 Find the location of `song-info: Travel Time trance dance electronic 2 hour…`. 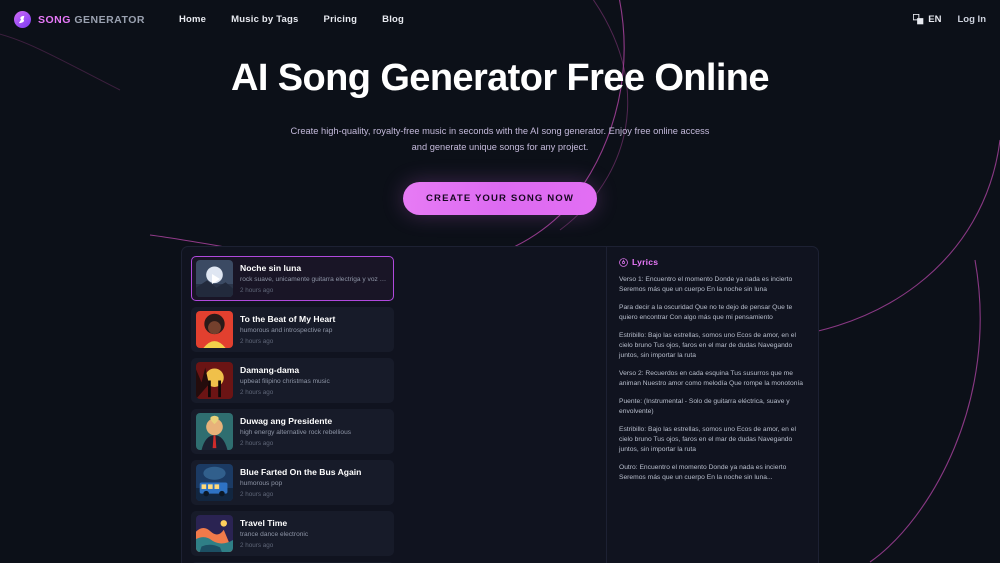

song-info: Travel Time trance dance electronic 2 hour… is located at coordinates (313, 533).